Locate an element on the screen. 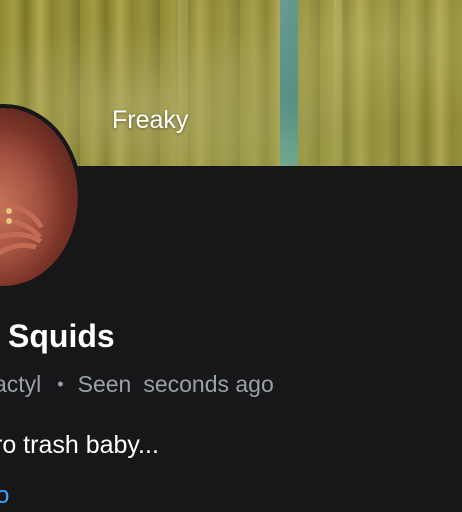 Image resolution: width=462 pixels, height=512 pixels. seen-time: seconds ago is located at coordinates (208, 384).